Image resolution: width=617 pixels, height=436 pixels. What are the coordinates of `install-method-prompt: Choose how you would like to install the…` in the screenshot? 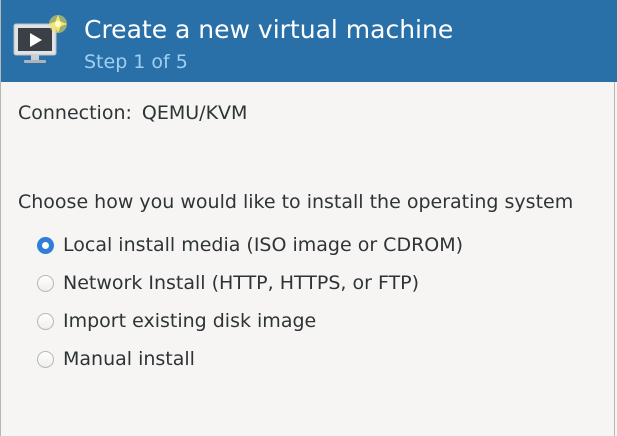 It's located at (296, 202).